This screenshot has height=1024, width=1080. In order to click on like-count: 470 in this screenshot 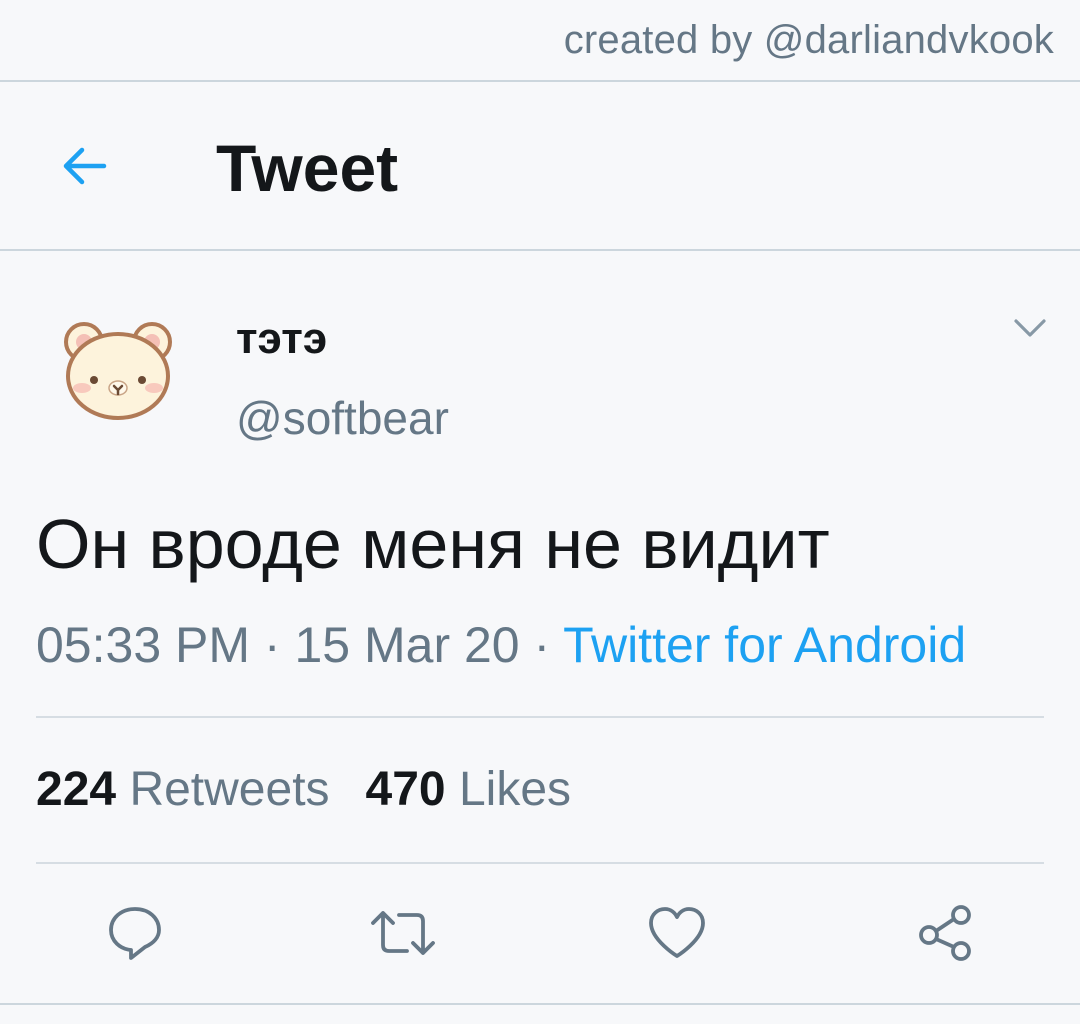, I will do `click(405, 789)`.